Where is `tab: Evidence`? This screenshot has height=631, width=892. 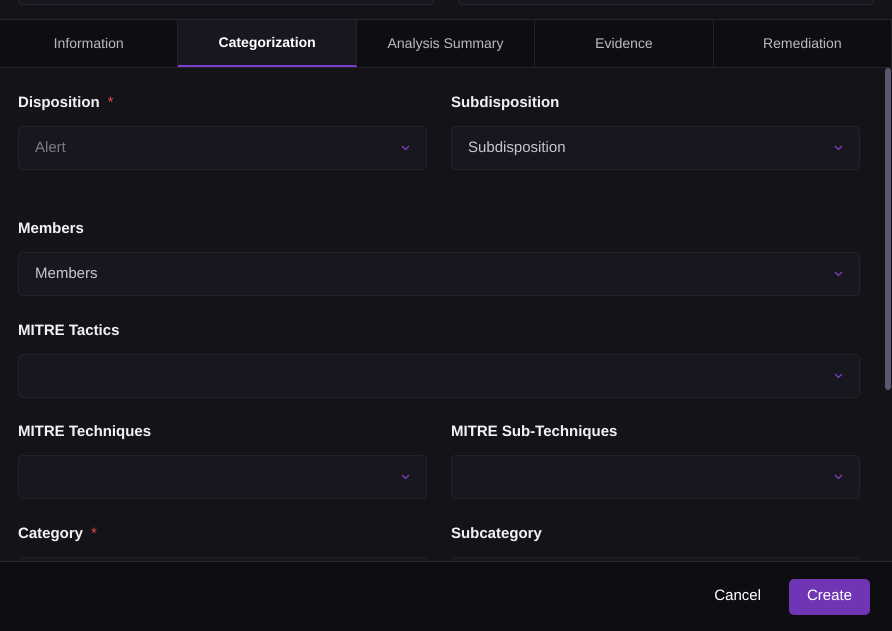 tab: Evidence is located at coordinates (624, 43).